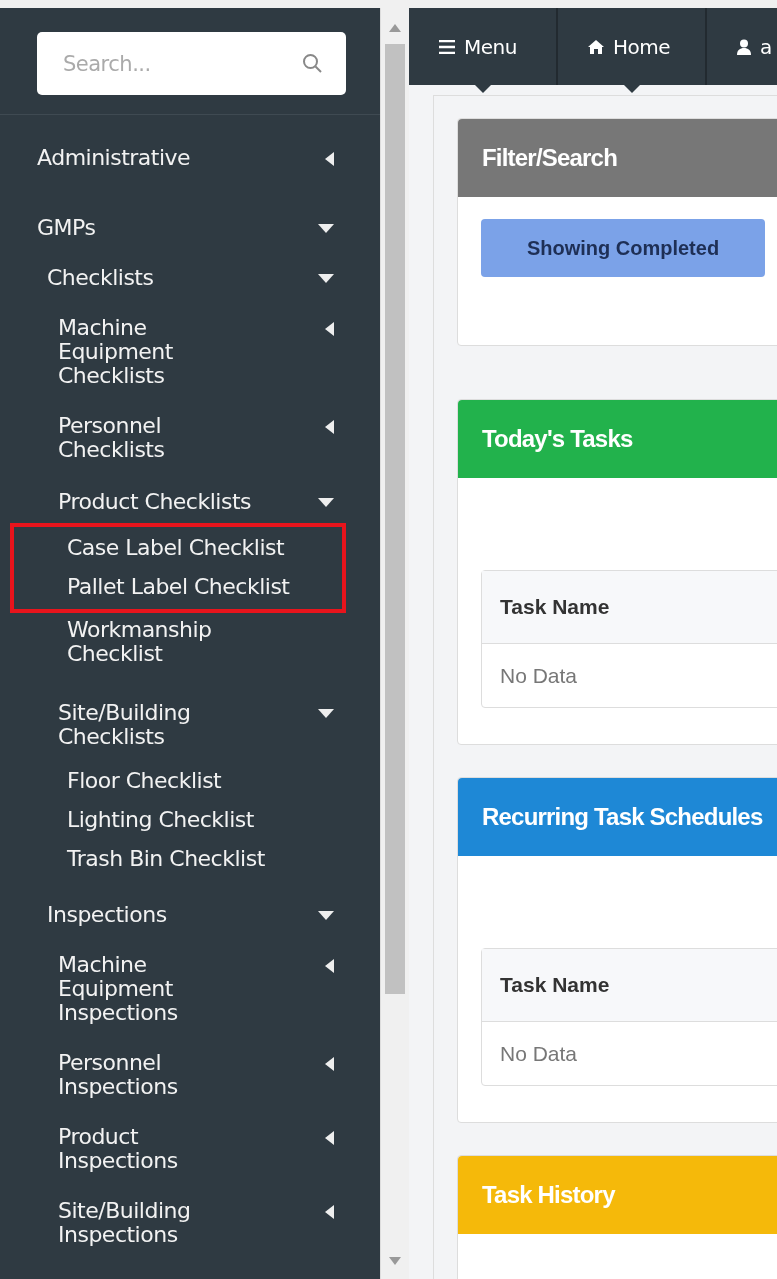 The image size is (777, 1279). What do you see at coordinates (190, 352) in the screenshot?
I see `nav-item: Machine Equipment Checklists` at bounding box center [190, 352].